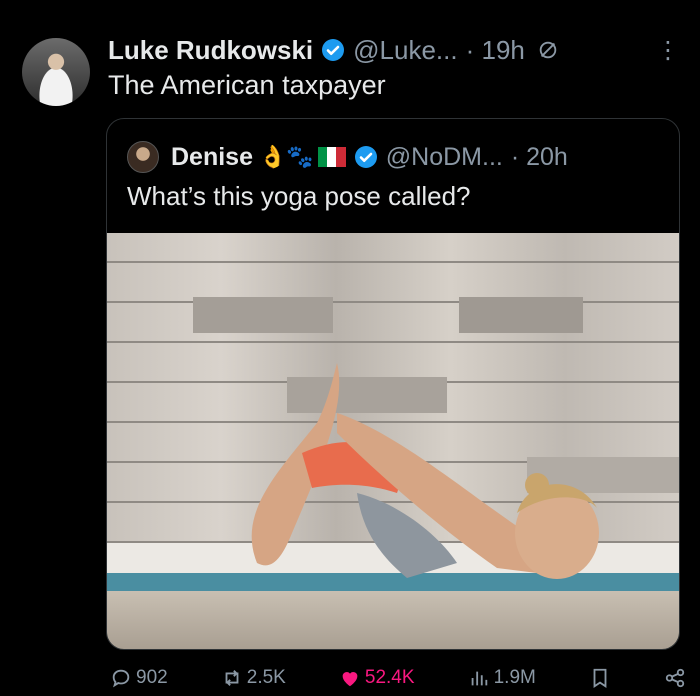 Image resolution: width=700 pixels, height=696 pixels. I want to click on quoted-author-avatar, so click(143, 157).